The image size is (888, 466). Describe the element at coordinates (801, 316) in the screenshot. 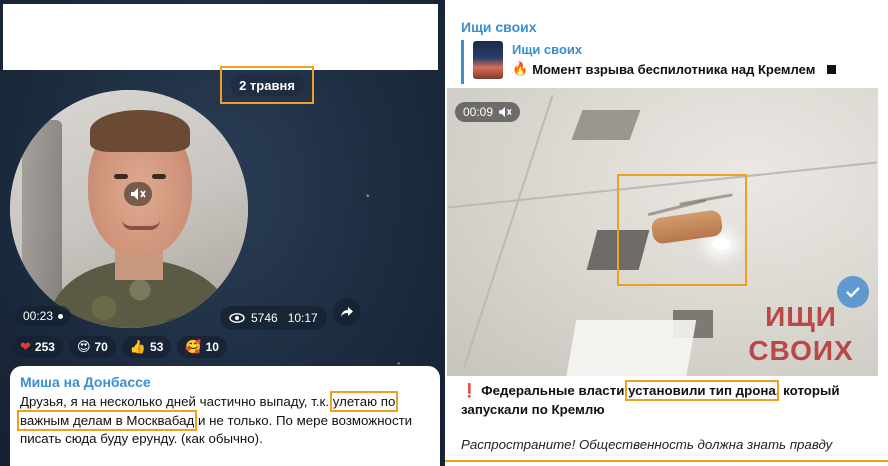

I see `watermark-line: ИЩИ` at that location.